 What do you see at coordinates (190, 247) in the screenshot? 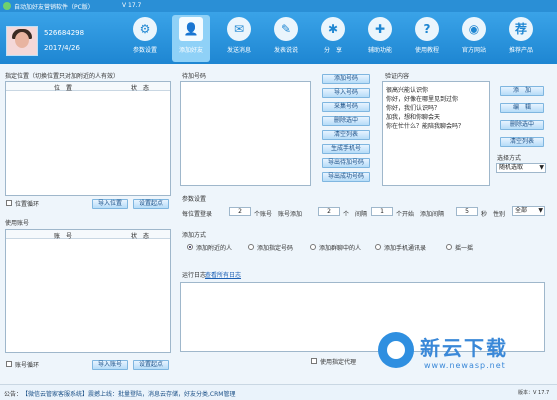
I see `method-radio-nearby` at bounding box center [190, 247].